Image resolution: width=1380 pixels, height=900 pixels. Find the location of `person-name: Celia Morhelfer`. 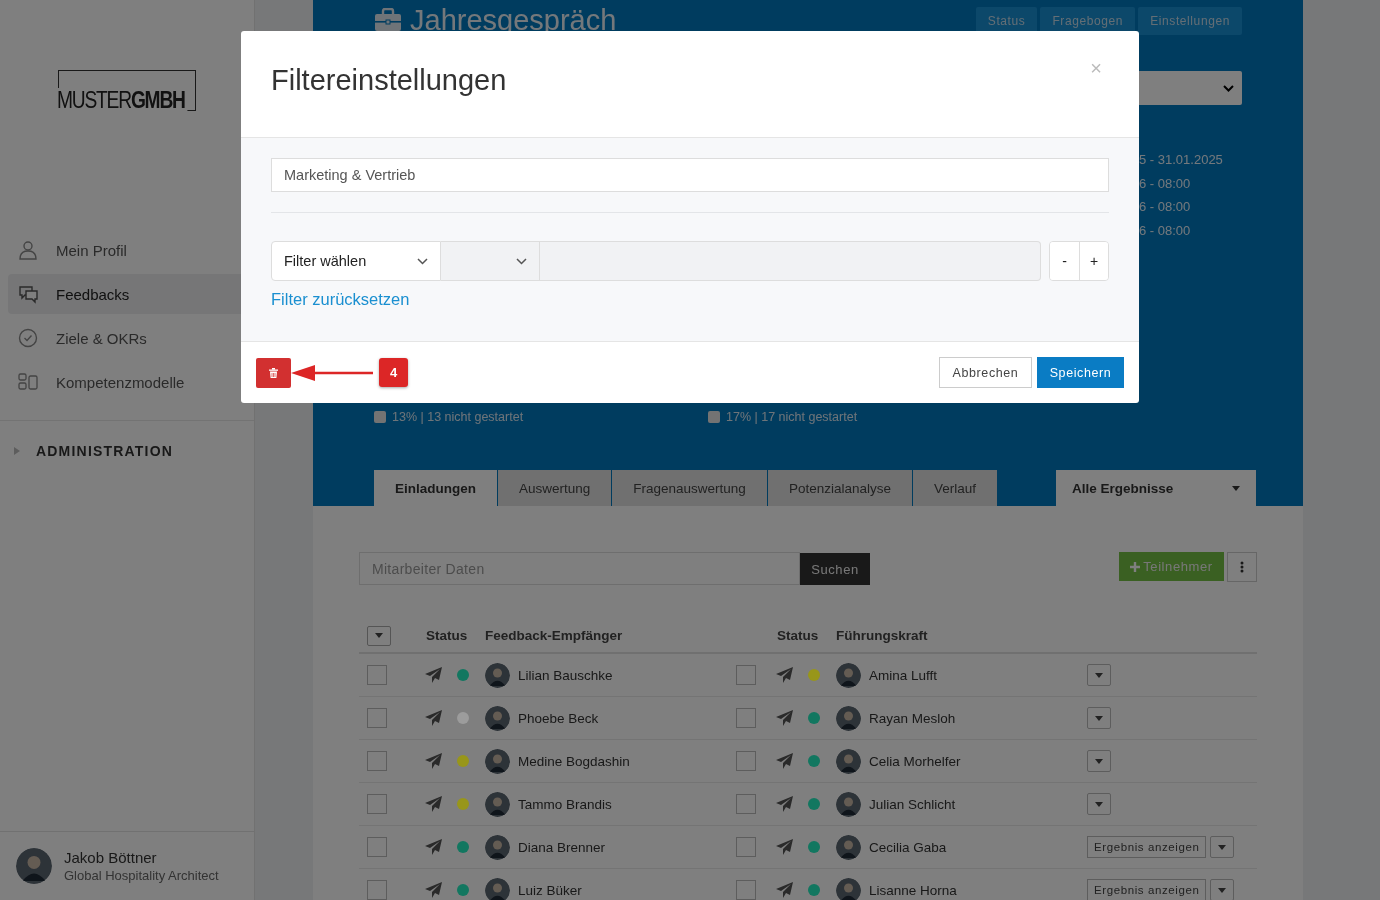

person-name: Celia Morhelfer is located at coordinates (915, 761).